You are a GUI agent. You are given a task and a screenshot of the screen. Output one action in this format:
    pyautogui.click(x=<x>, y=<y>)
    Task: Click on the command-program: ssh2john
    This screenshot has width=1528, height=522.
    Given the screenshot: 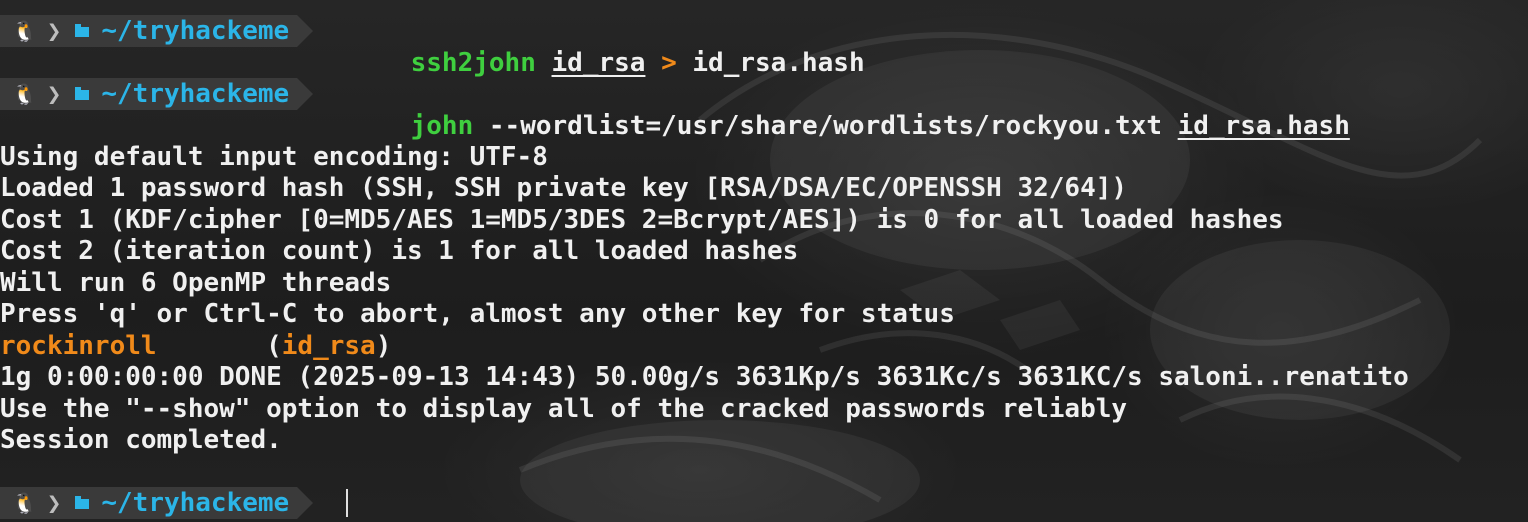 What is the action you would take?
    pyautogui.click(x=473, y=63)
    